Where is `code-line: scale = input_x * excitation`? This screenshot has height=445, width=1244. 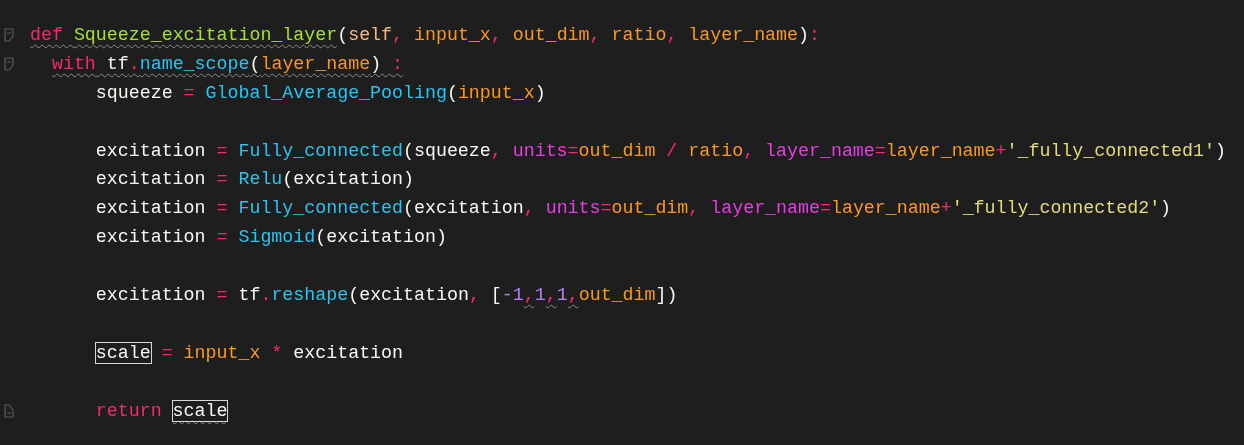 code-line: scale = input_x * excitation is located at coordinates (249, 352).